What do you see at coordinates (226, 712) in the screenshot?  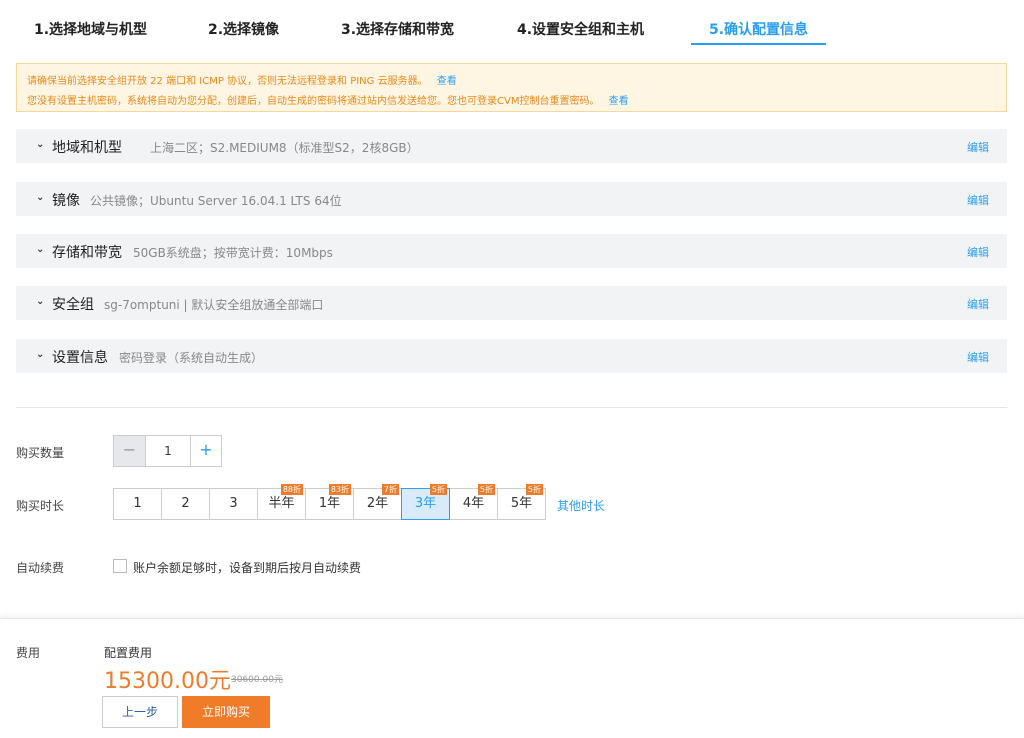 I see `buy-now-button: 立即购买` at bounding box center [226, 712].